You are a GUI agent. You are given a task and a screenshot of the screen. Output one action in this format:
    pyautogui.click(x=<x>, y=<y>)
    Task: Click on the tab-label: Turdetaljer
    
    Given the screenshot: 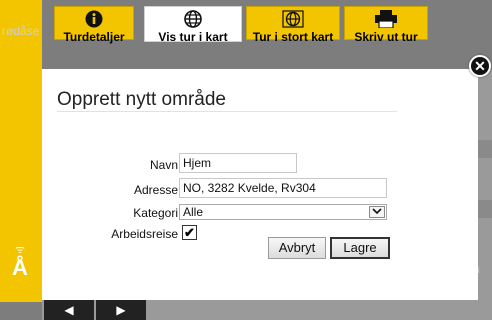 What is the action you would take?
    pyautogui.click(x=94, y=37)
    